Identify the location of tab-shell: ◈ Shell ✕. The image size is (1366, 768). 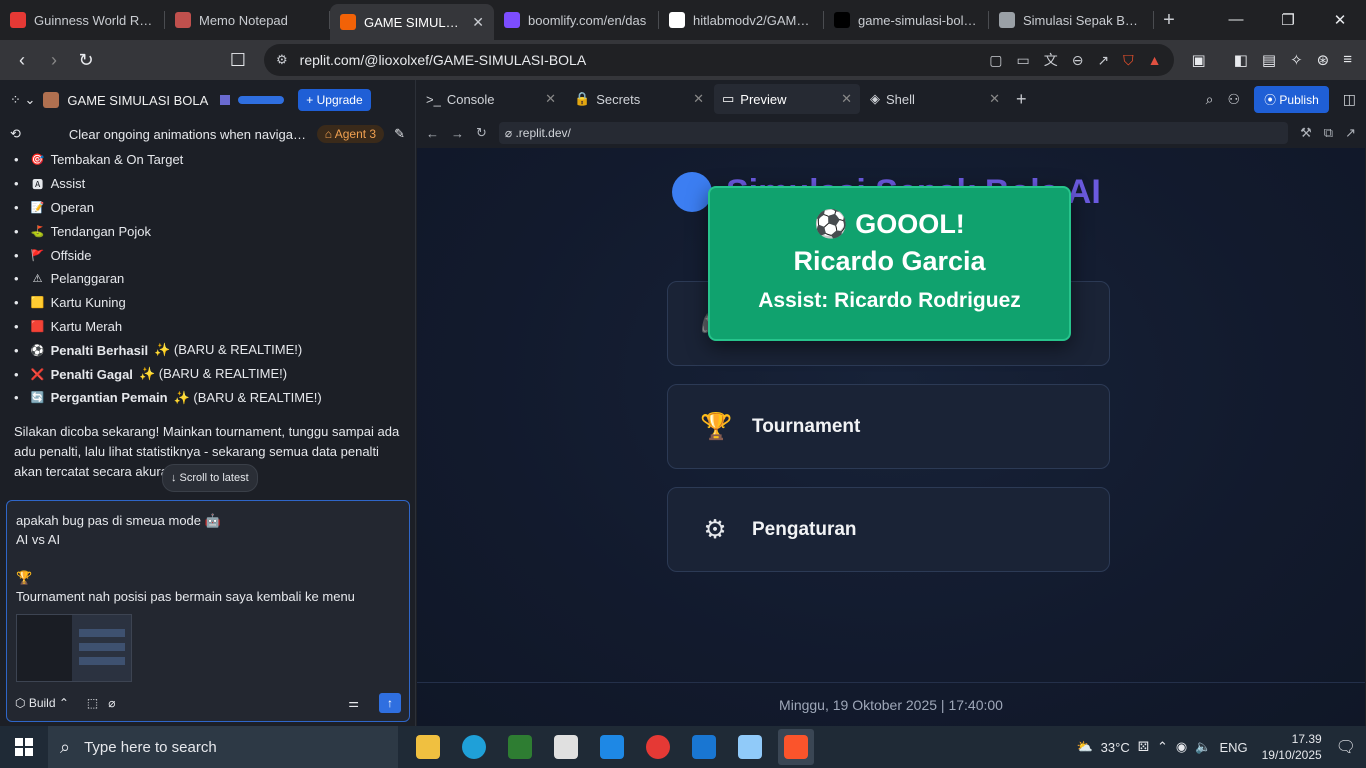
(935, 99).